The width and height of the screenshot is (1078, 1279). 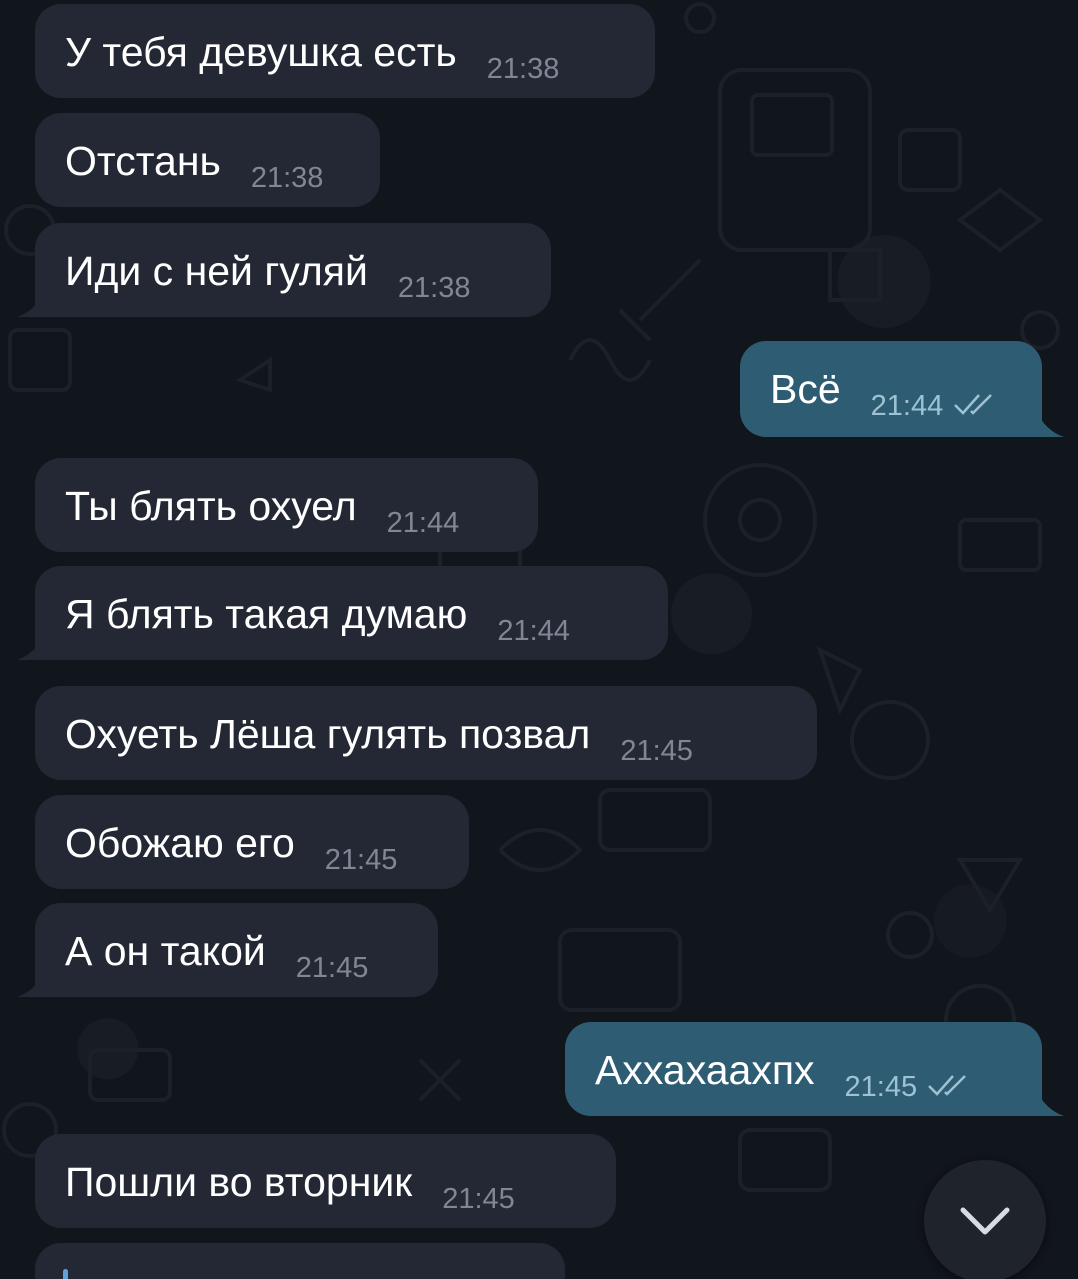 What do you see at coordinates (143, 161) in the screenshot?
I see `message-text: Отстань` at bounding box center [143, 161].